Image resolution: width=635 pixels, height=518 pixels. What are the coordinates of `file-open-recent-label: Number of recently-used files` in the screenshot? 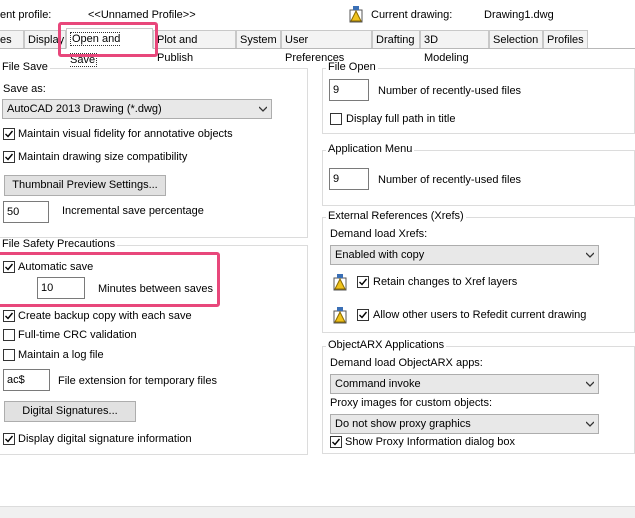 It's located at (450, 91).